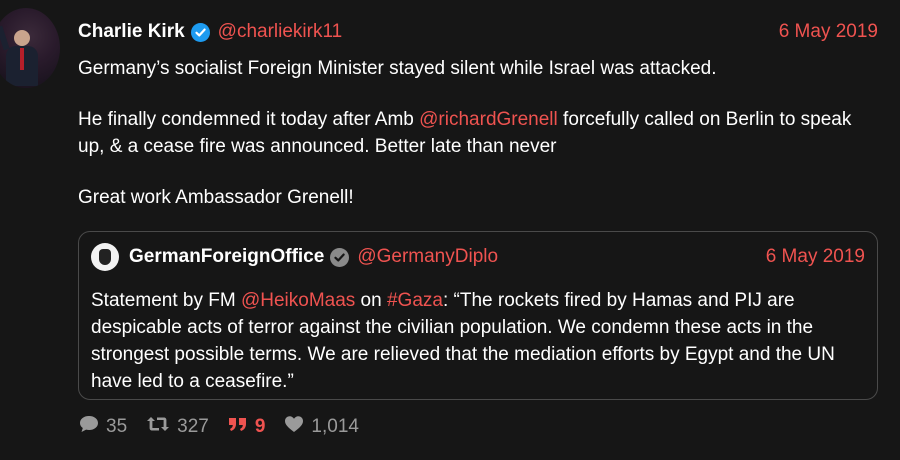 The height and width of the screenshot is (460, 900). I want to click on retweet-action: 327, so click(177, 427).